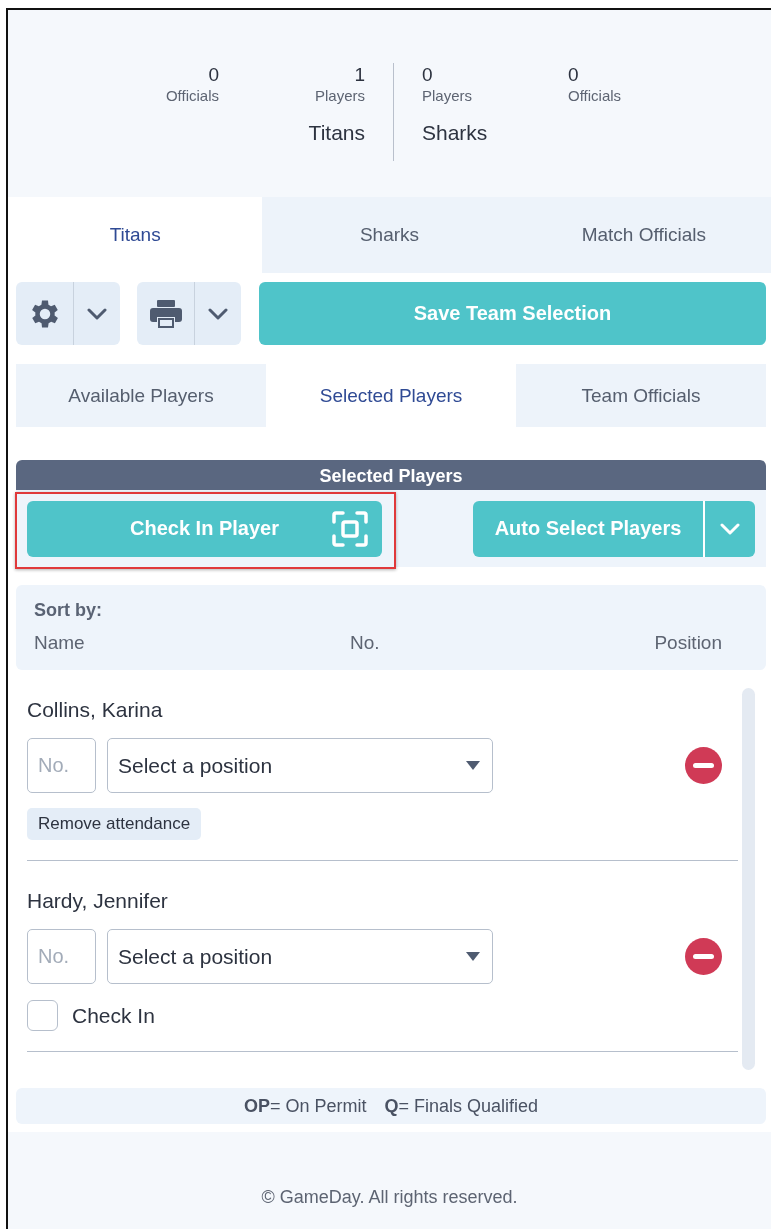 The width and height of the screenshot is (771, 1229). I want to click on checkbox, so click(42, 1015).